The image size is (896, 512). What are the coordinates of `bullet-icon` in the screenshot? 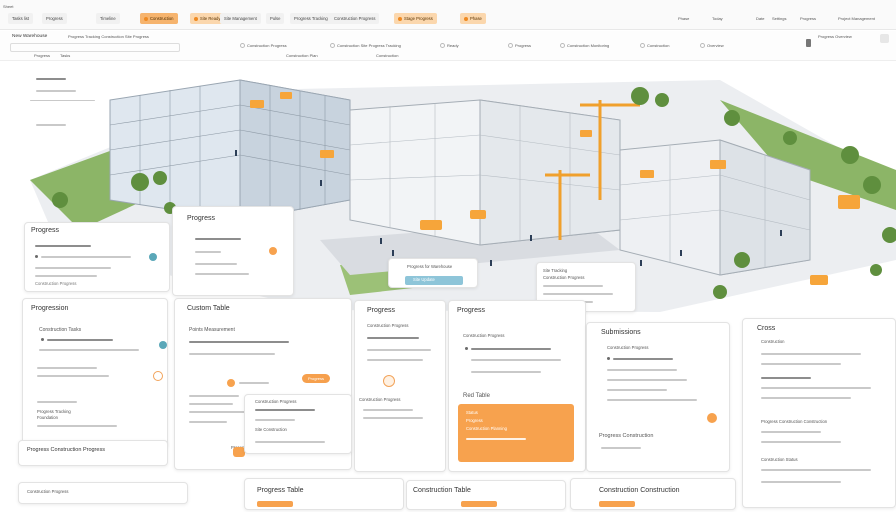 It's located at (42, 339).